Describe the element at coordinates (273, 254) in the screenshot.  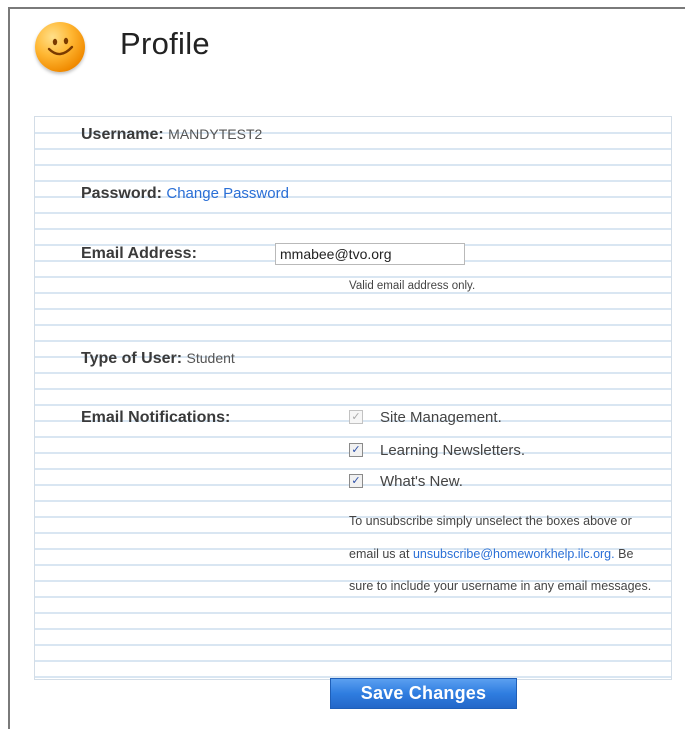
I see `email-row: Email Address:` at that location.